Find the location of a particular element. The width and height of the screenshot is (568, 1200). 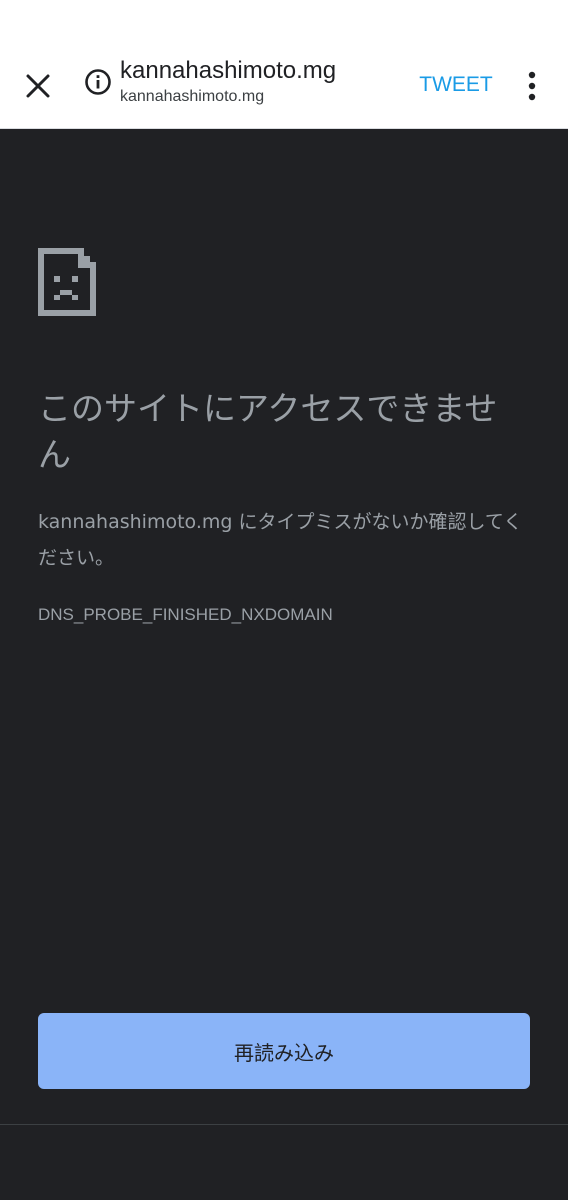

info-icon is located at coordinates (98, 82).